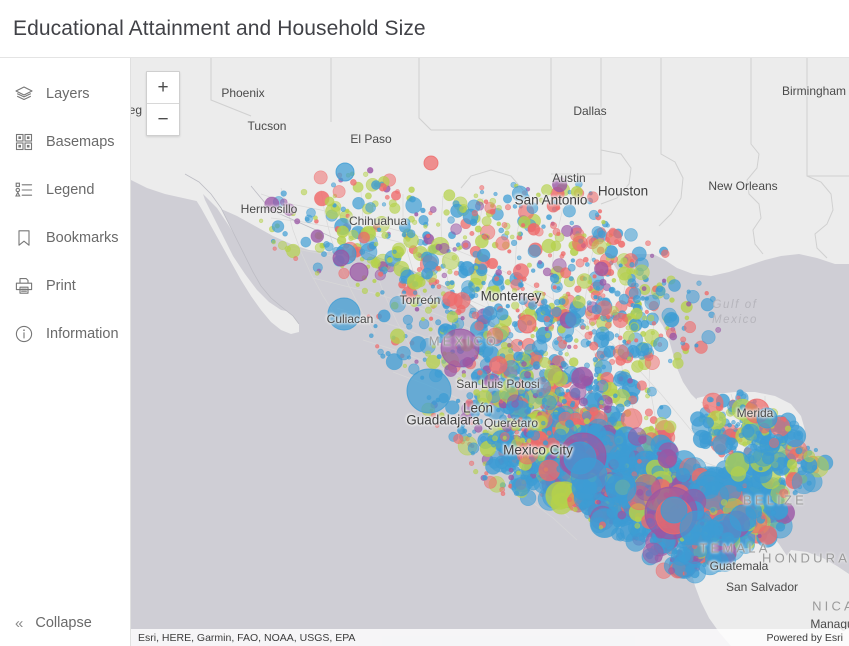 This screenshot has height=646, width=849. What do you see at coordinates (814, 91) in the screenshot?
I see `map-label: Birmingham` at bounding box center [814, 91].